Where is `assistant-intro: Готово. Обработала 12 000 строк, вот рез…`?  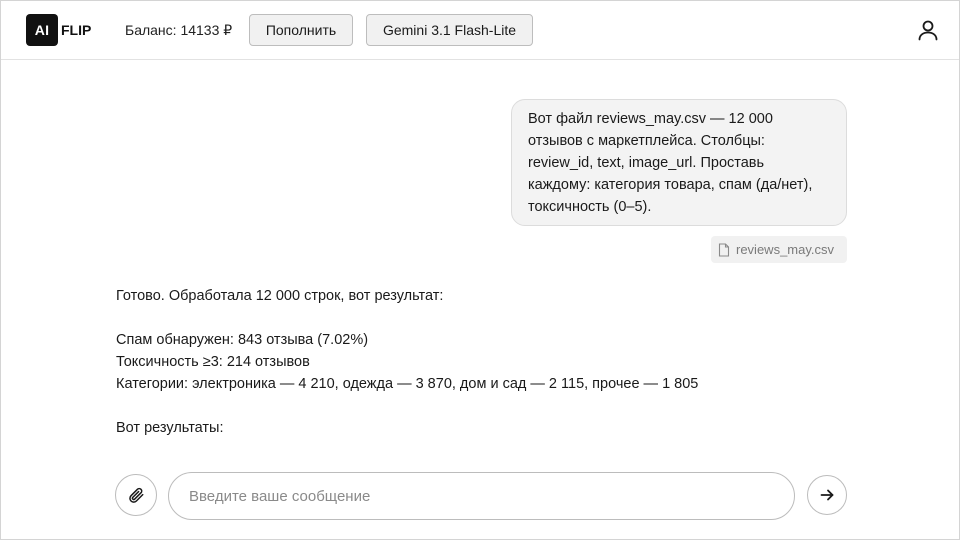 assistant-intro: Готово. Обработала 12 000 строк, вот рез… is located at coordinates (280, 296).